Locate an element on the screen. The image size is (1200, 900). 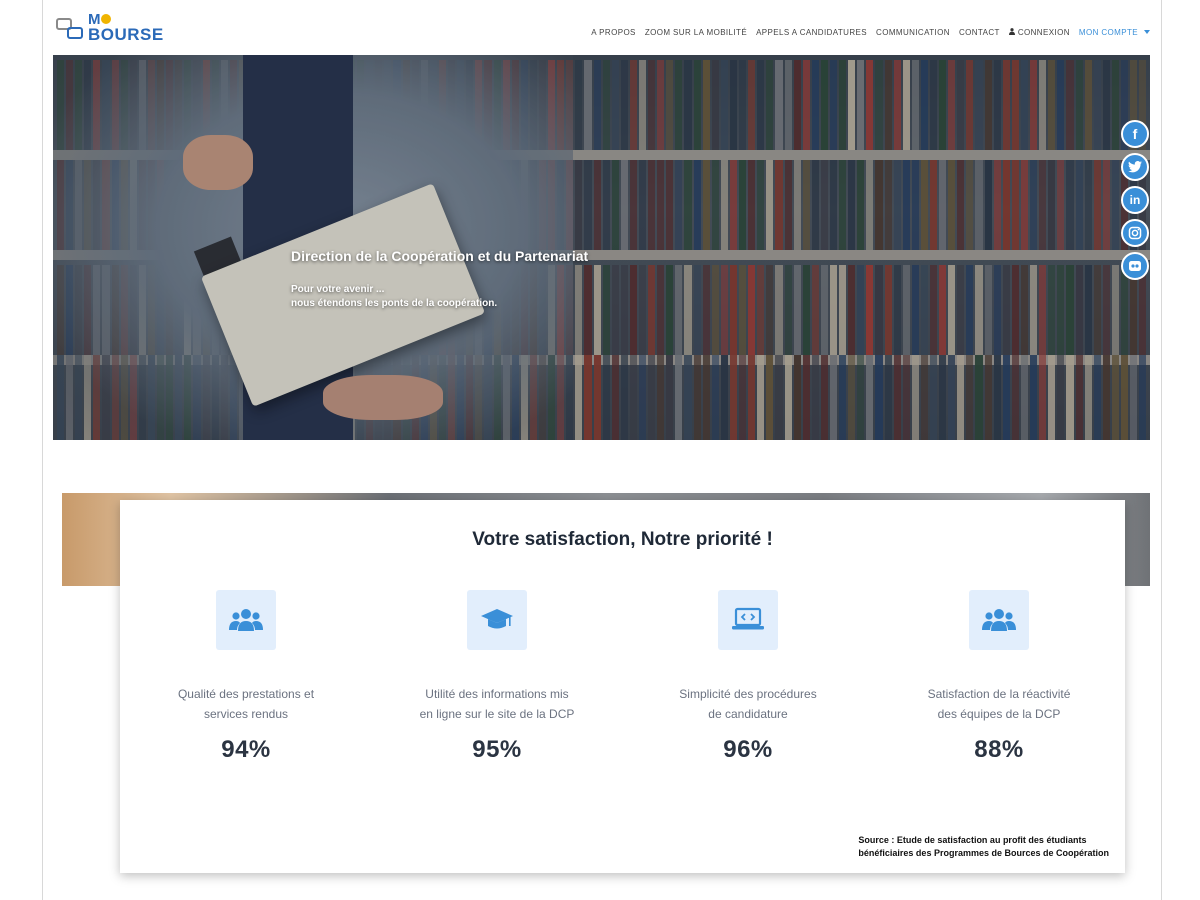
graduation-cap-icon is located at coordinates (497, 620).